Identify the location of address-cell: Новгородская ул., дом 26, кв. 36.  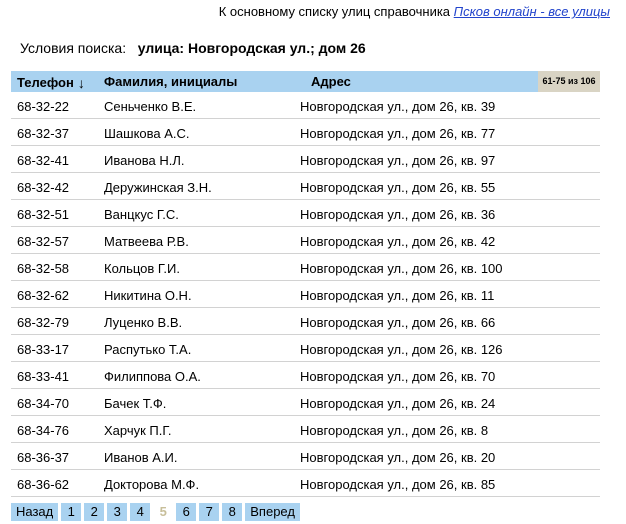
(398, 214).